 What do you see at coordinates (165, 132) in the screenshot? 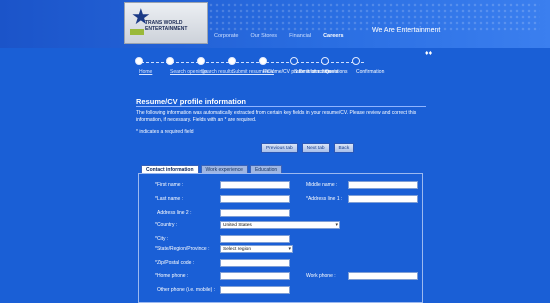
I see `required-note: * indicates a required field` at bounding box center [165, 132].